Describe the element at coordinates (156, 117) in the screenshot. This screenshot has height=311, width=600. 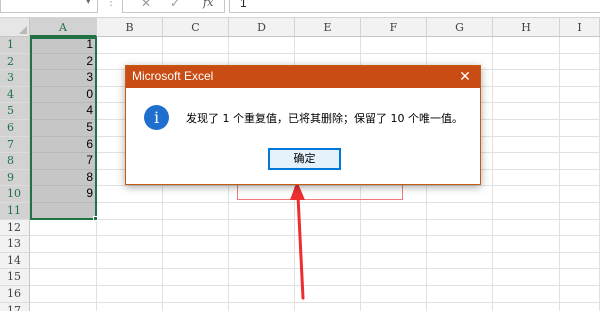
I see `info-icon: i` at that location.